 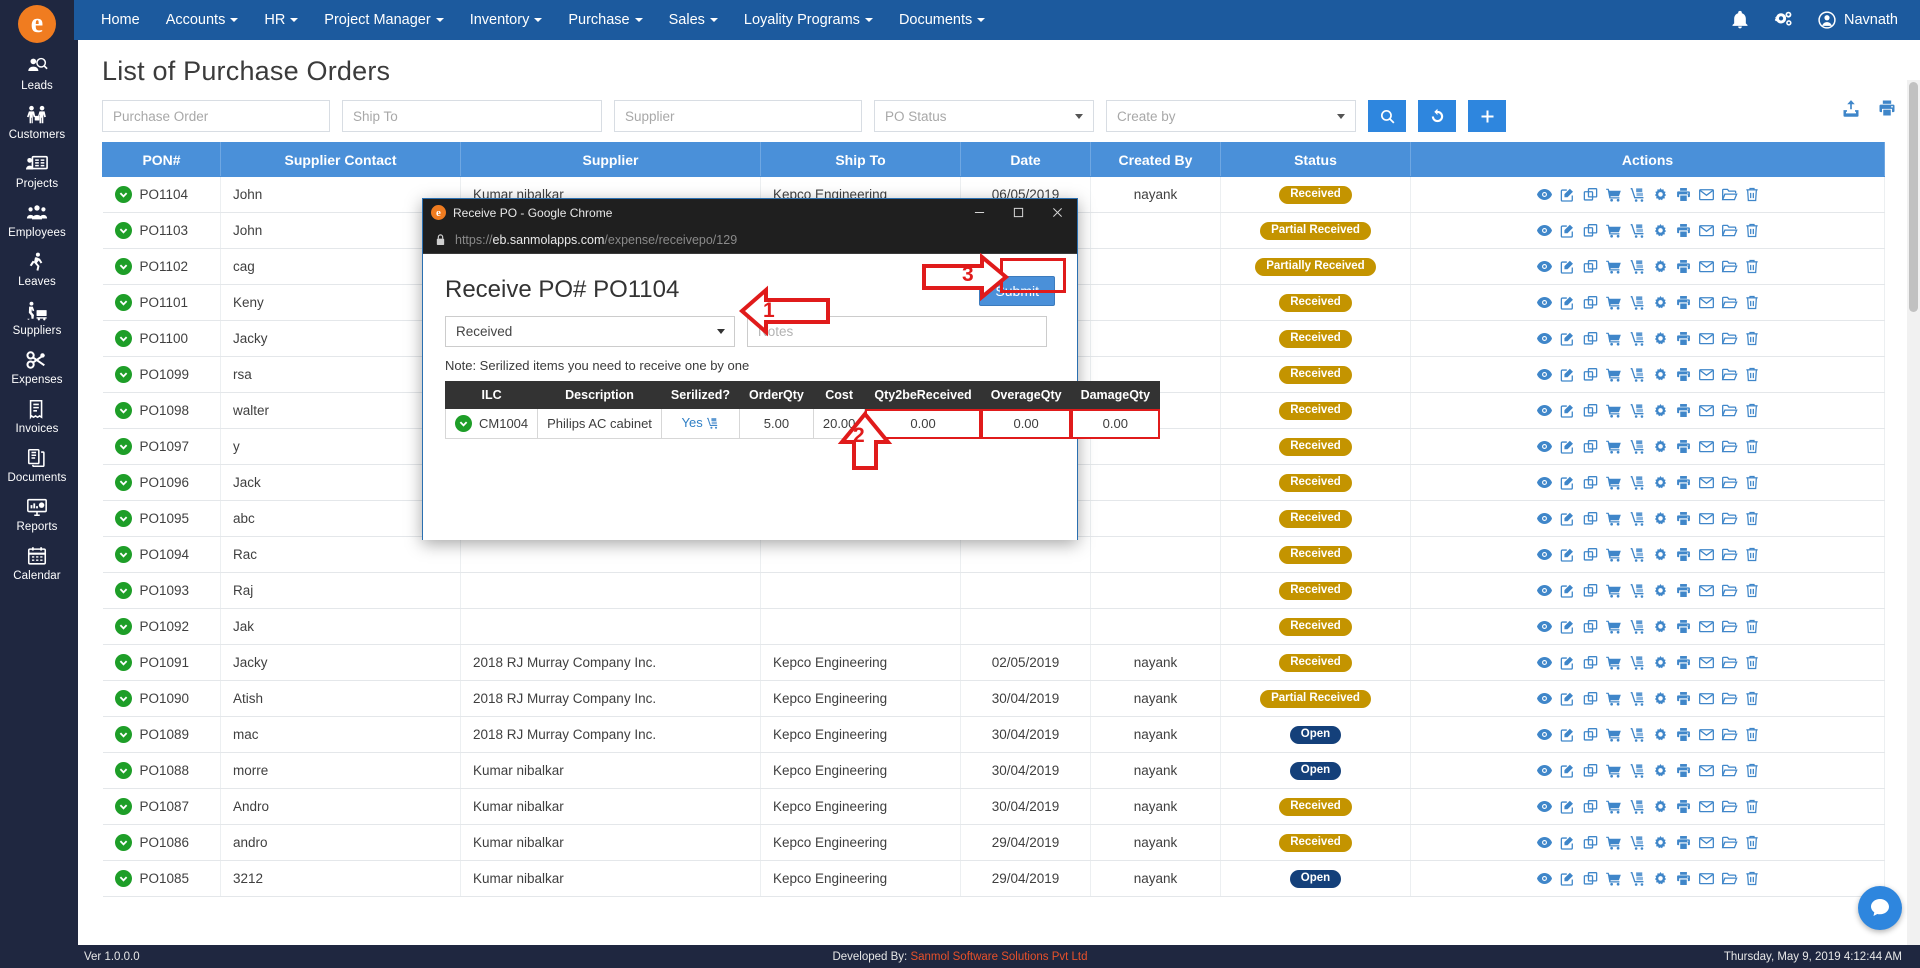 What do you see at coordinates (37, 317) in the screenshot?
I see `sidebar-item-suppliers: Suppliers` at bounding box center [37, 317].